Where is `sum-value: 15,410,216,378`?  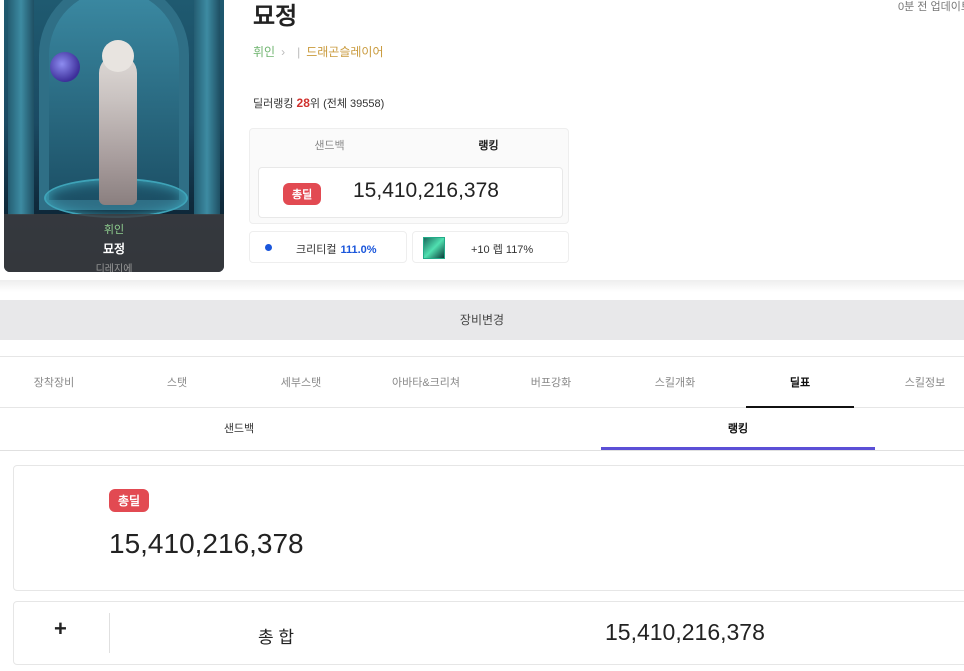 sum-value: 15,410,216,378 is located at coordinates (685, 632).